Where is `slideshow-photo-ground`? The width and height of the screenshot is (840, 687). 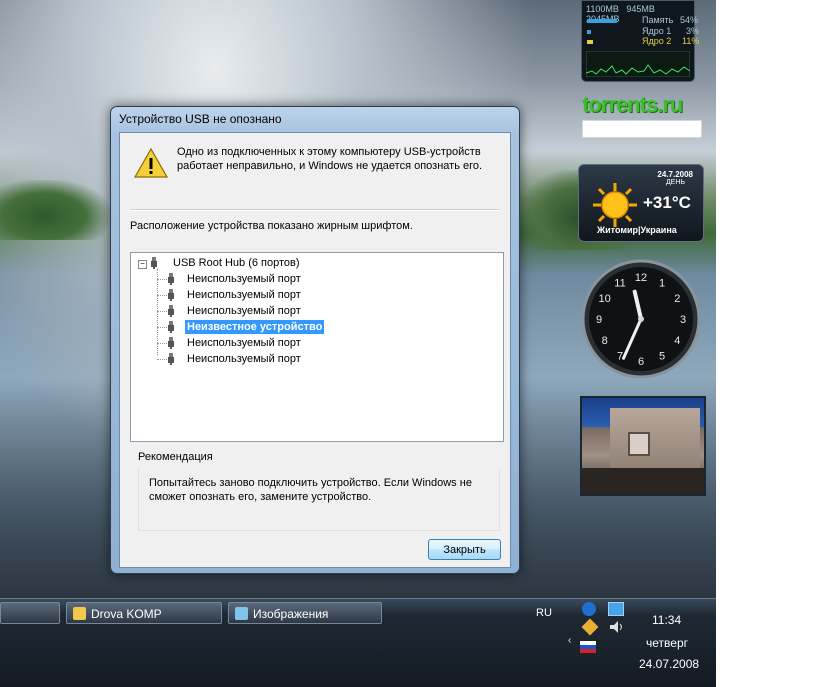 slideshow-photo-ground is located at coordinates (643, 481).